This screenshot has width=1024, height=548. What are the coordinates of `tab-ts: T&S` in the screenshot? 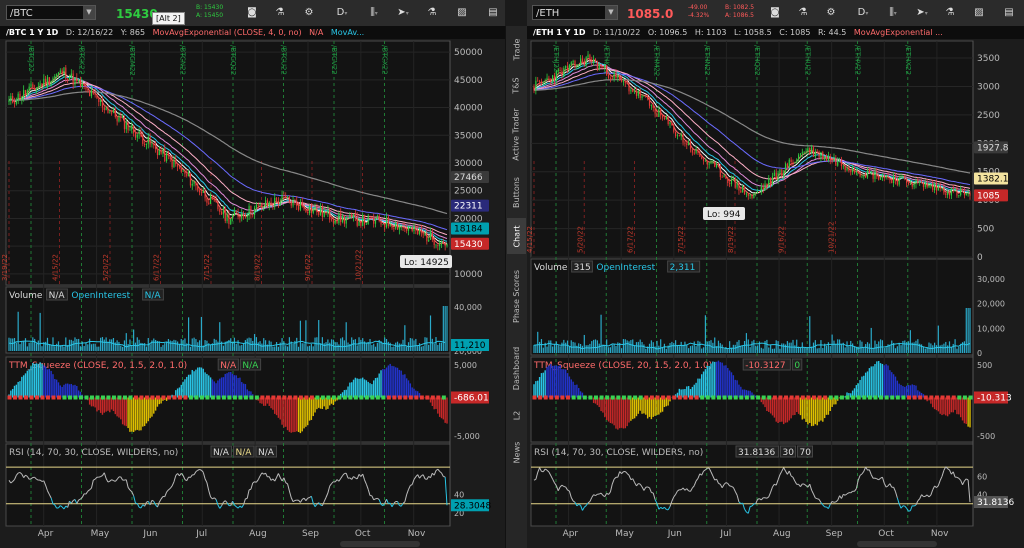 It's located at (516, 85).